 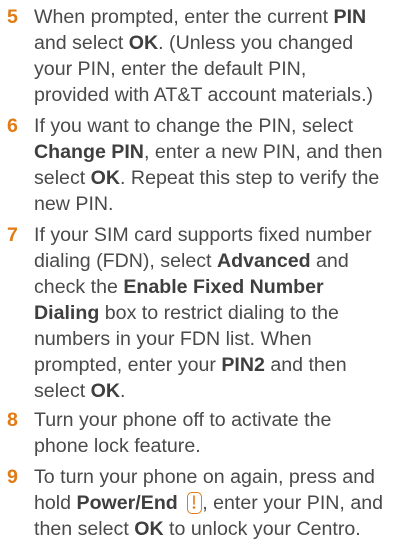 What do you see at coordinates (350, 17) in the screenshot?
I see `bold-term: PIN` at bounding box center [350, 17].